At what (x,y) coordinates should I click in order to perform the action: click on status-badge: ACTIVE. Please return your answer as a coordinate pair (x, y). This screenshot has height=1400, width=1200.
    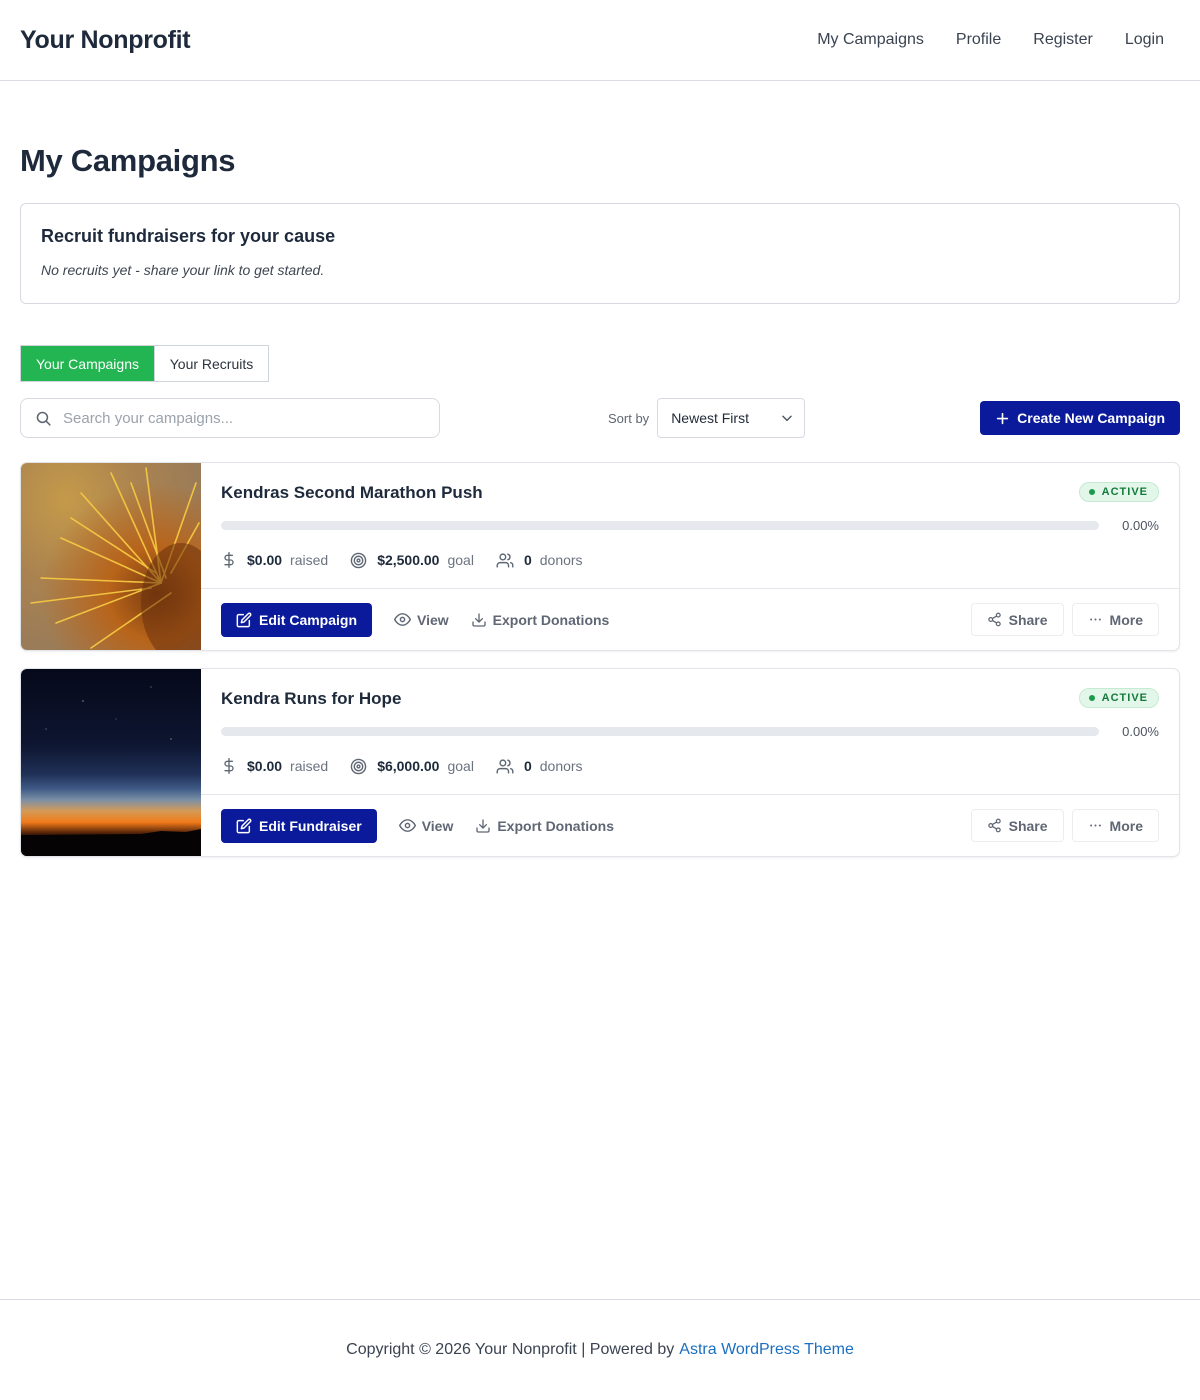
    Looking at the image, I should click on (1118, 492).